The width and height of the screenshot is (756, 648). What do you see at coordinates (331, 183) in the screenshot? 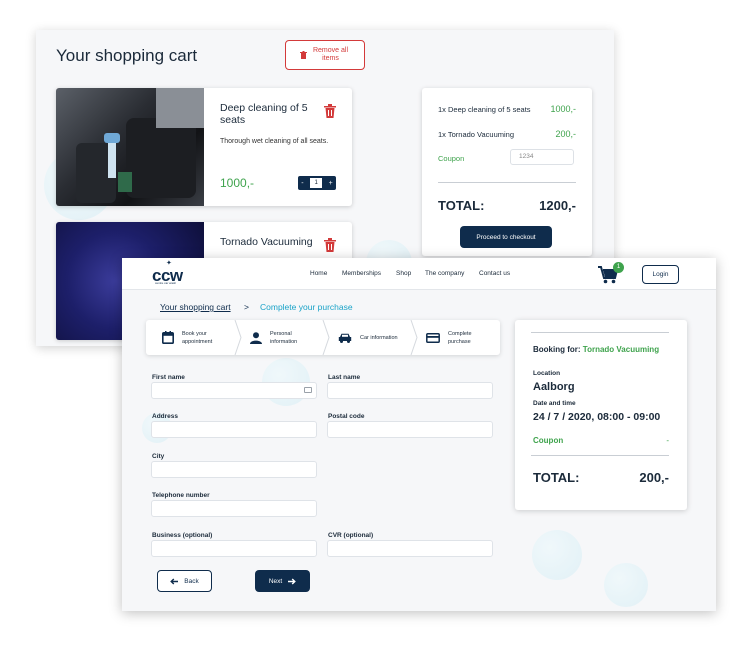
I see `qty-increase-button: +` at bounding box center [331, 183].